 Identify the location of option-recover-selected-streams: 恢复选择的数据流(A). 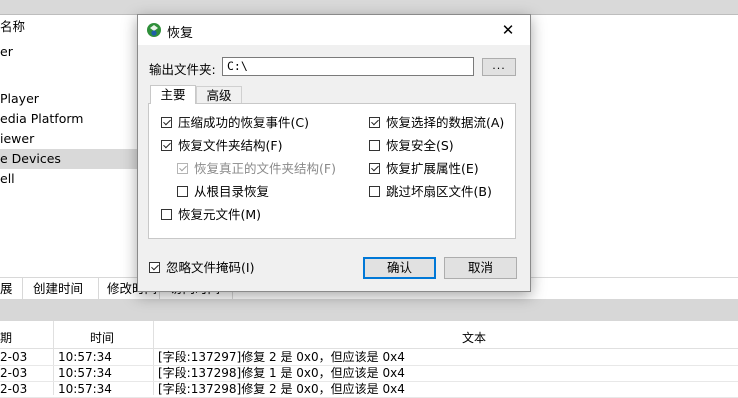
(436, 123).